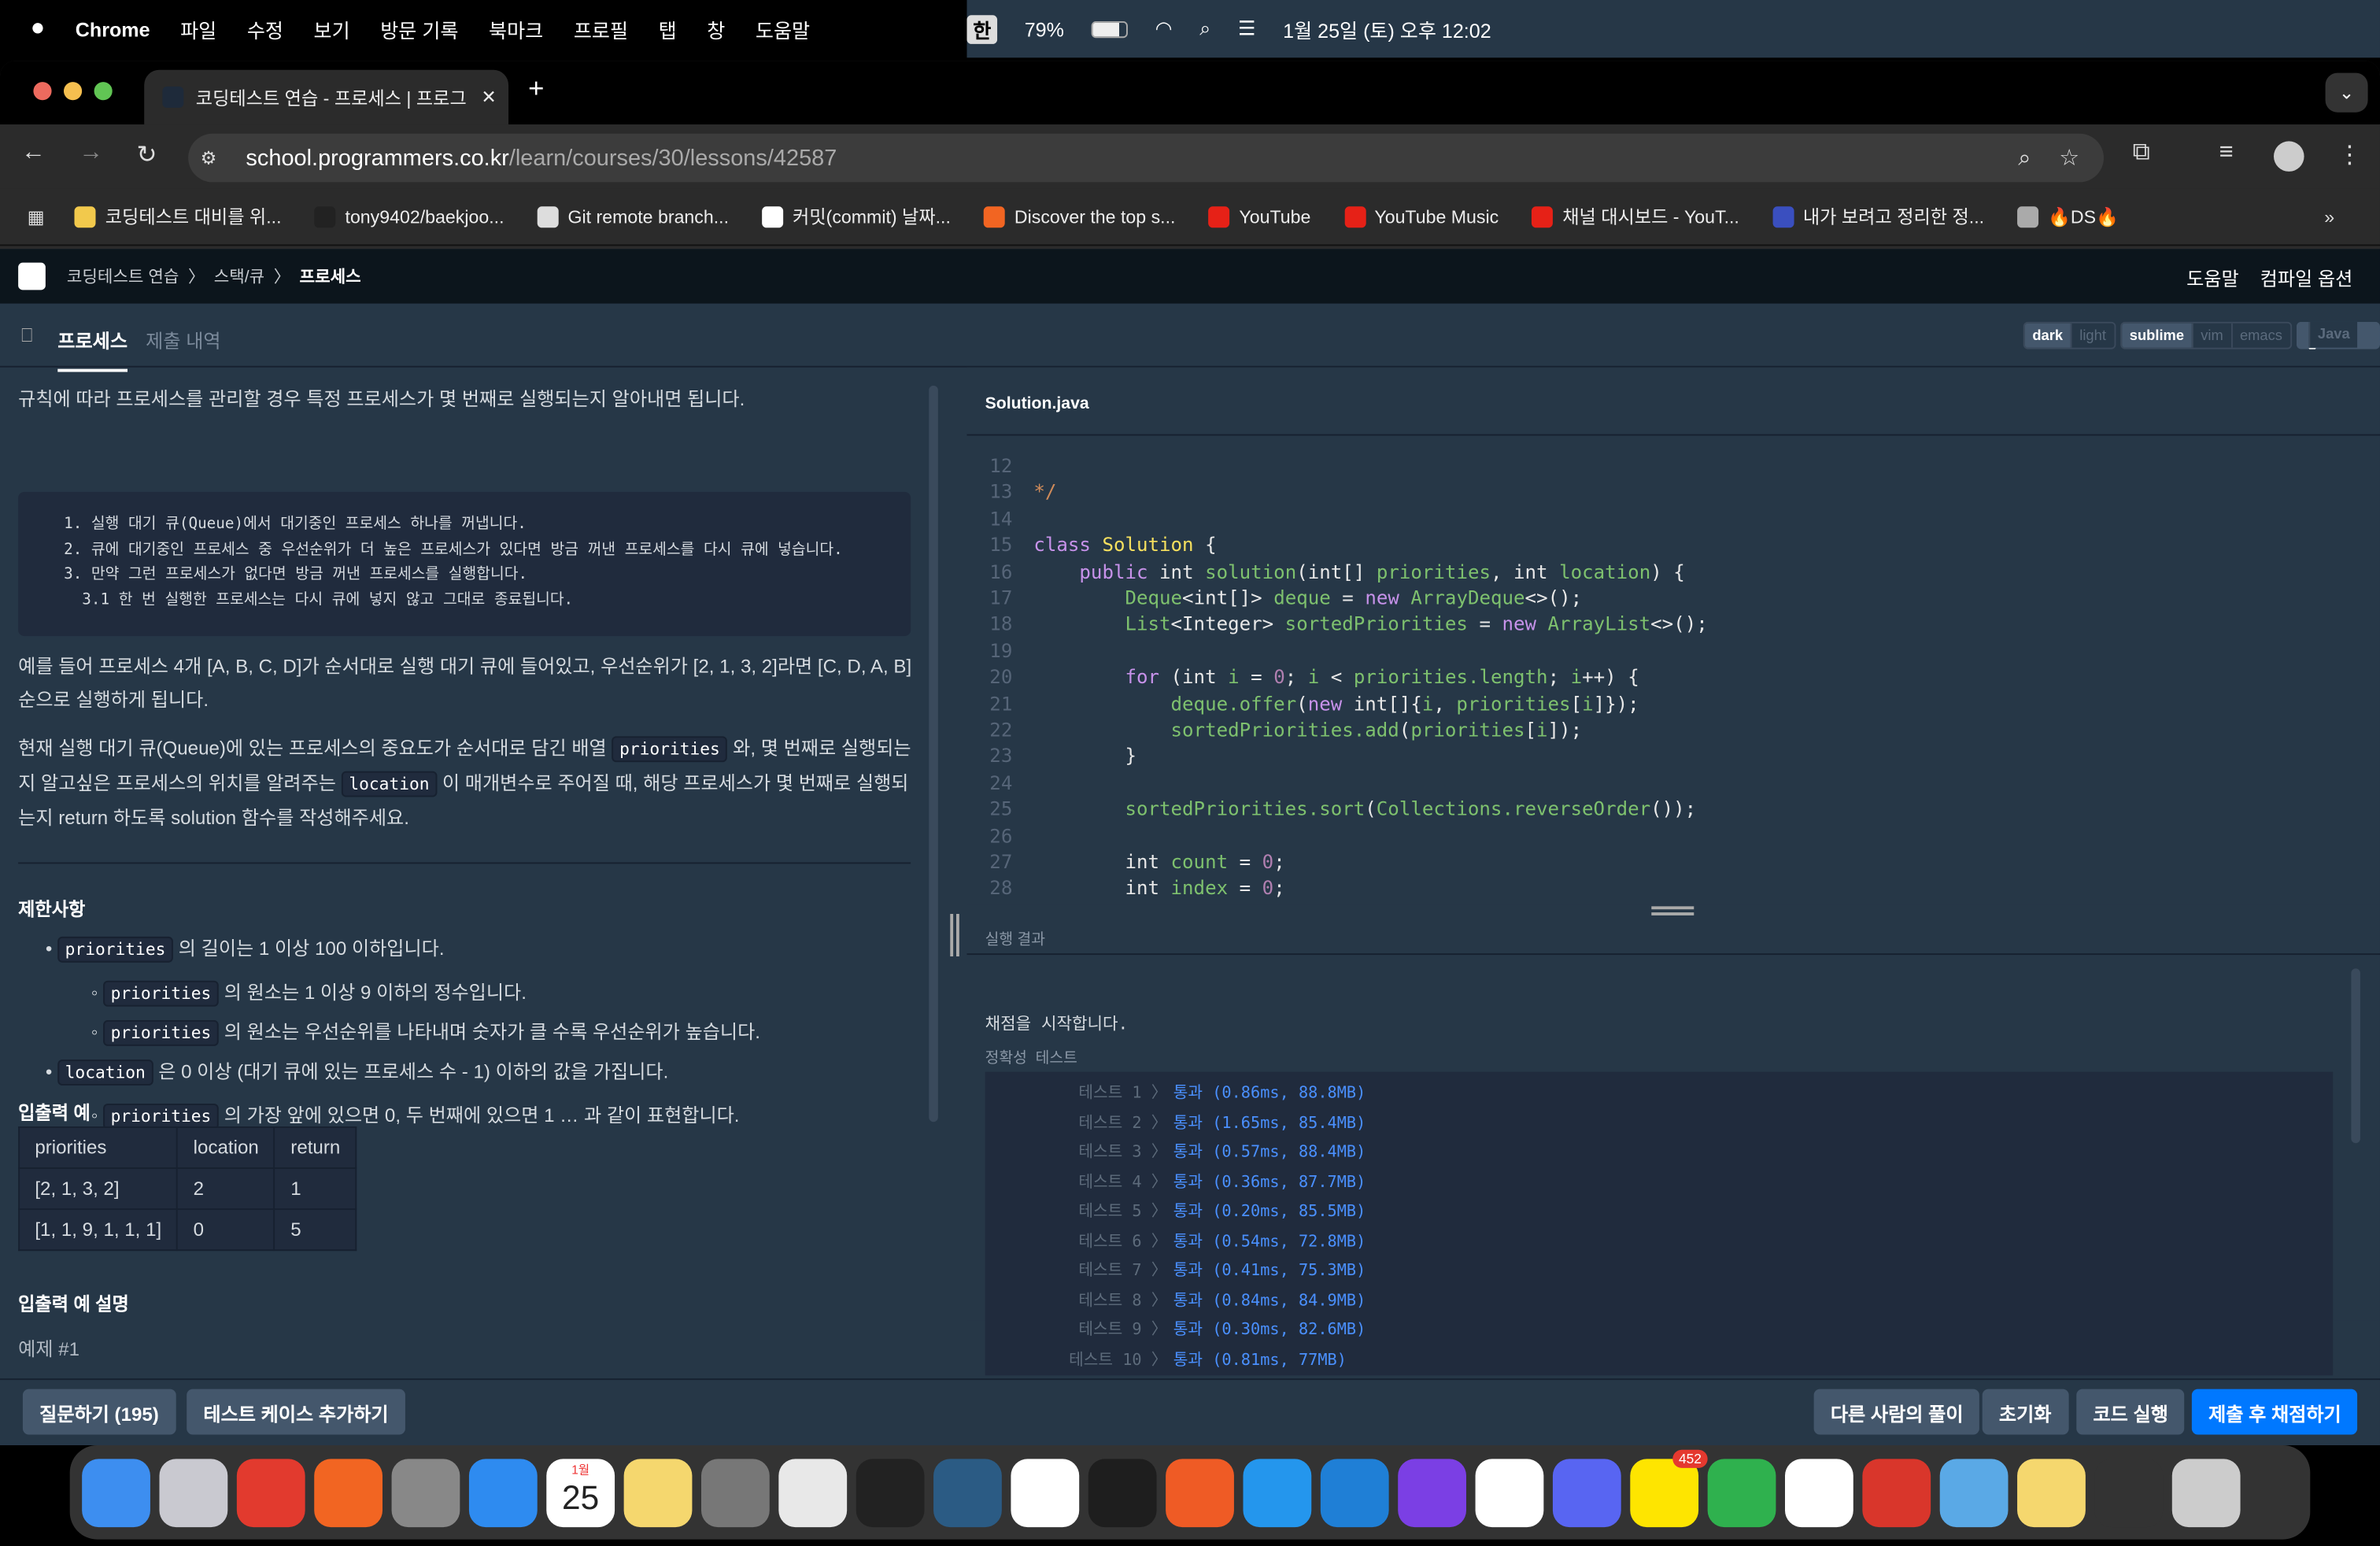 This screenshot has width=2380, height=1546. Describe the element at coordinates (488, 97) in the screenshot. I see `close-tab-icon: ✕` at that location.